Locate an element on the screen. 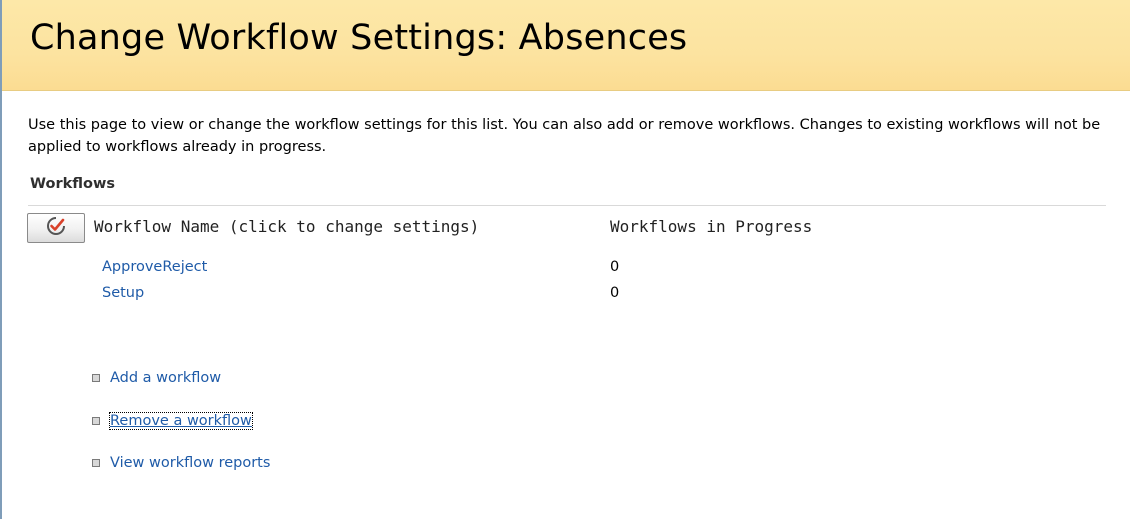  page-title: Change Workflow Settings: Absences is located at coordinates (359, 38).